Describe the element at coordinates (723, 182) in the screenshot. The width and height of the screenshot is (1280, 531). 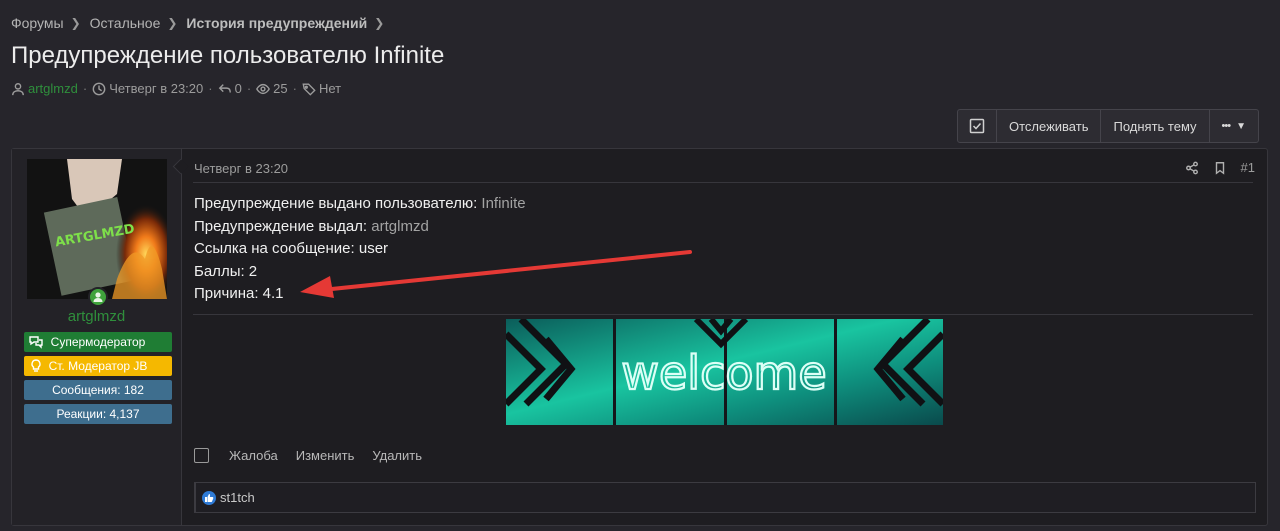
I see `post-header-divider` at that location.